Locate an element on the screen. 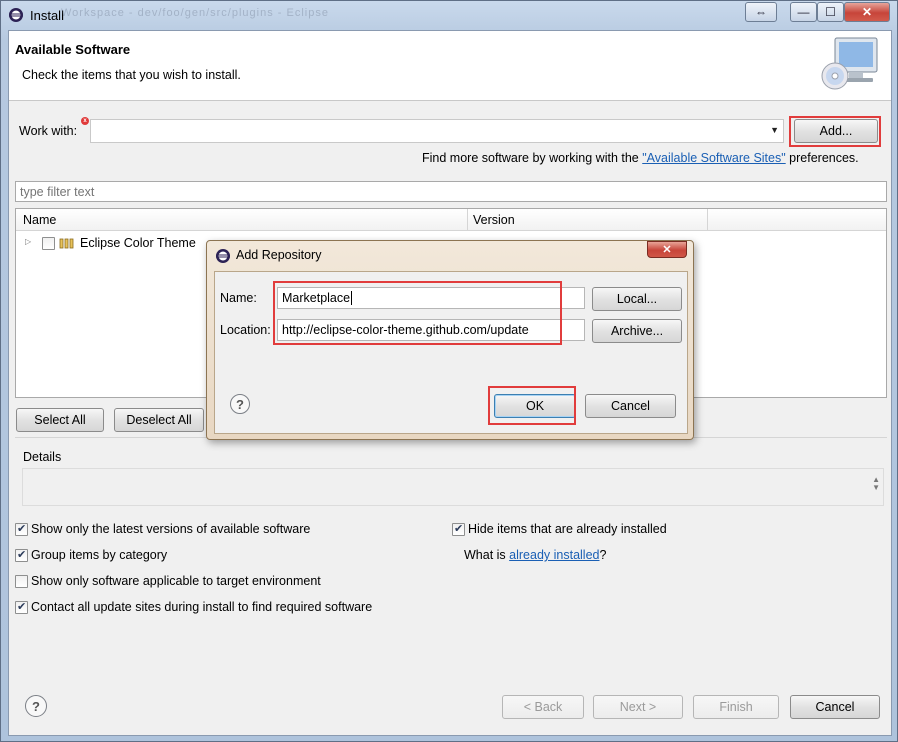 This screenshot has width=898, height=742. tree-header: Name Version is located at coordinates (451, 220).